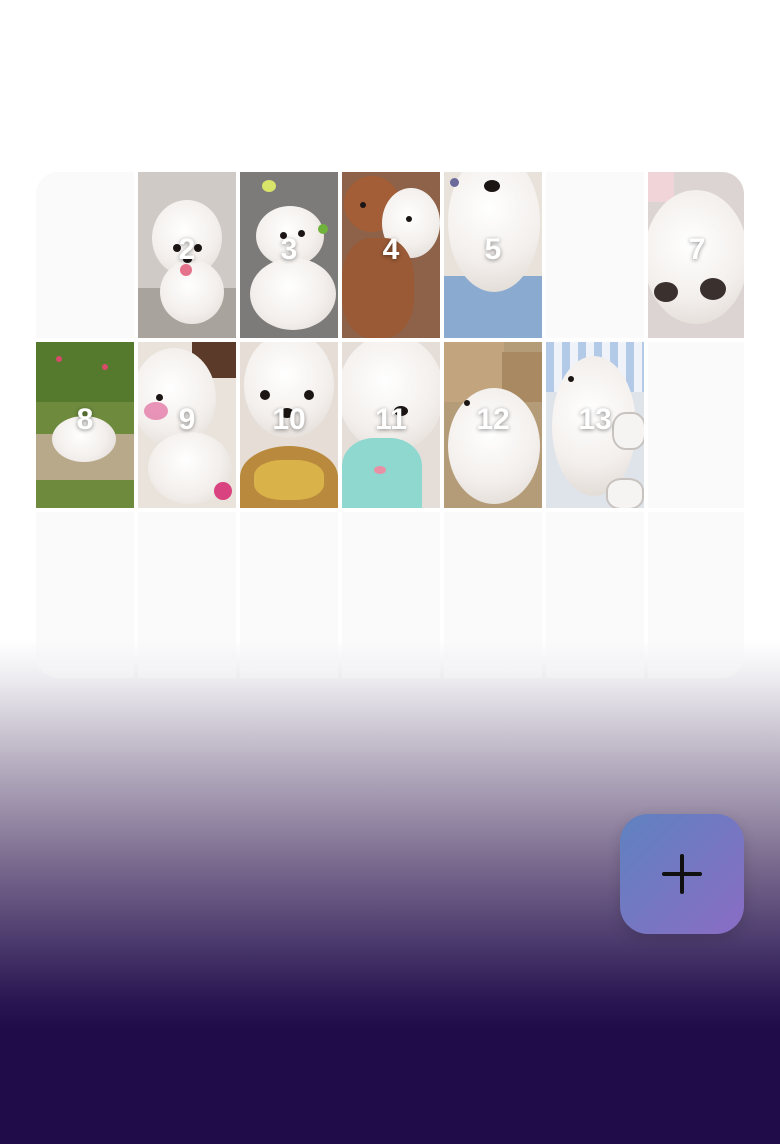 This screenshot has width=780, height=1144. I want to click on grid-cell-2: 2, so click(187, 255).